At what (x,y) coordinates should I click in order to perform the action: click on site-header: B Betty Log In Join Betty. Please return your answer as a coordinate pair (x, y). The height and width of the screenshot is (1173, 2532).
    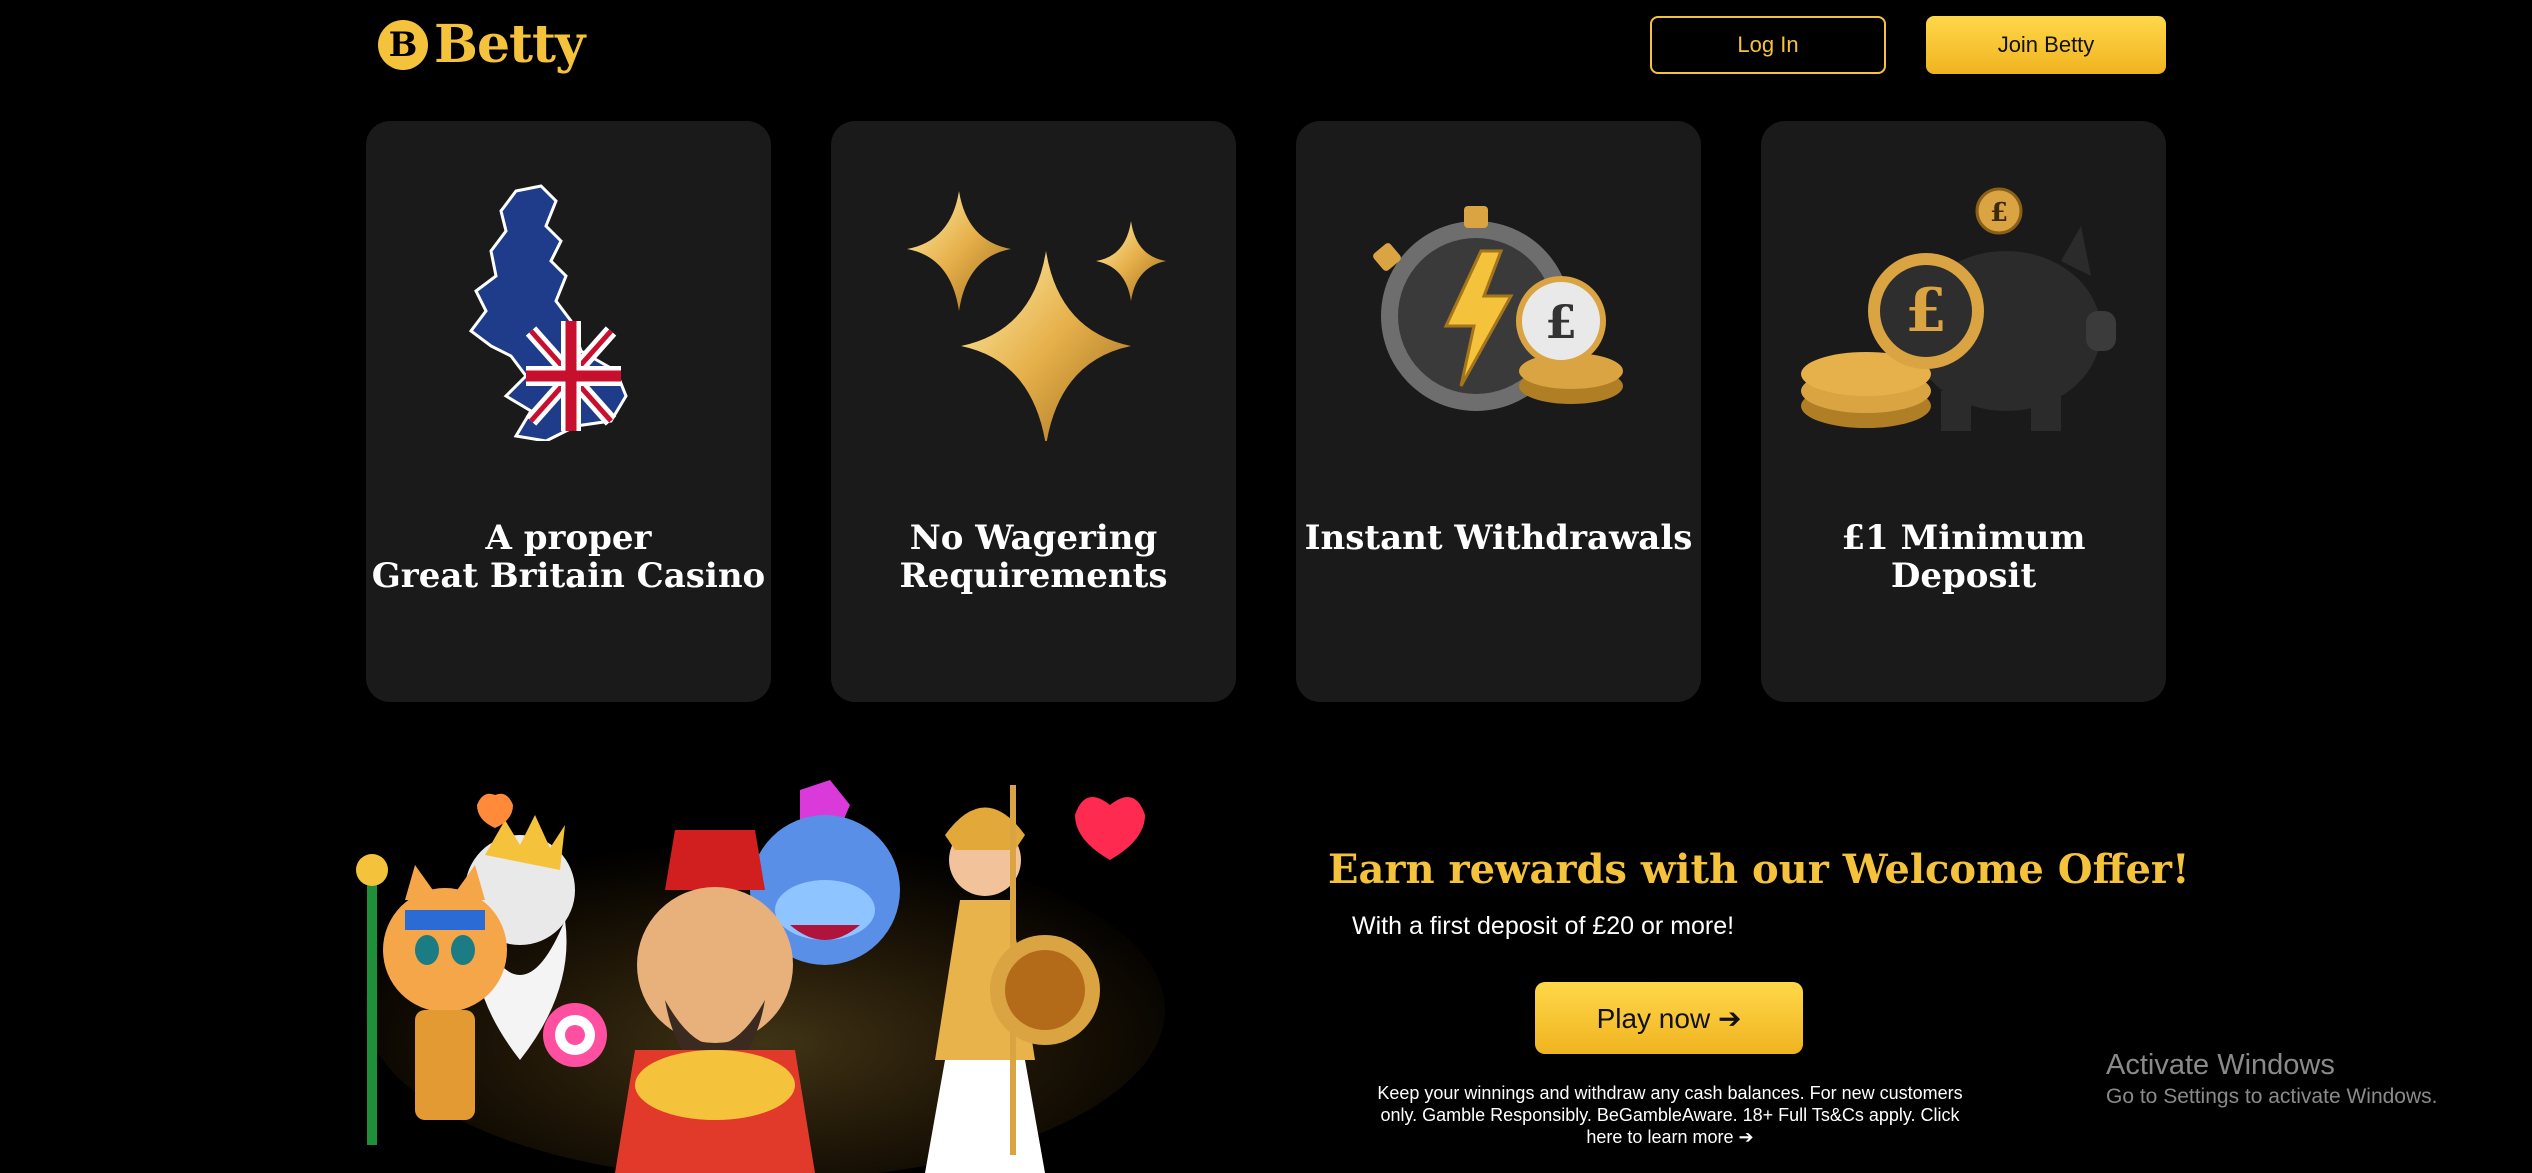
    Looking at the image, I should click on (1266, 50).